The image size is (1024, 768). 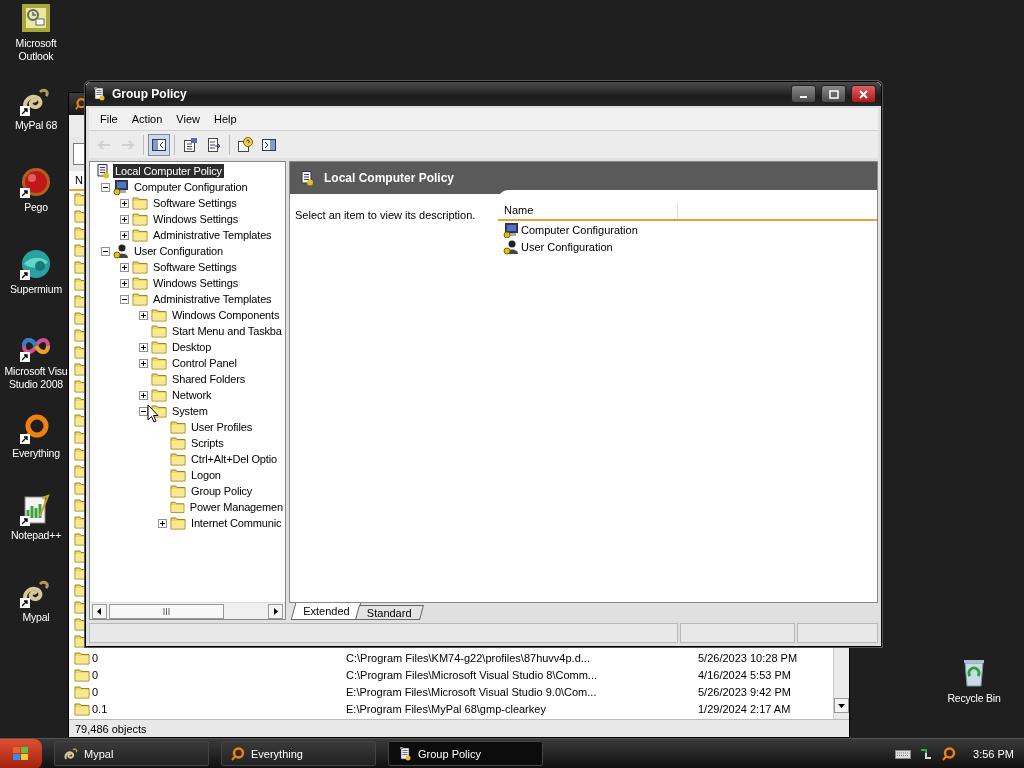 What do you see at coordinates (465, 753) in the screenshot?
I see `taskbar-button: Group Policy` at bounding box center [465, 753].